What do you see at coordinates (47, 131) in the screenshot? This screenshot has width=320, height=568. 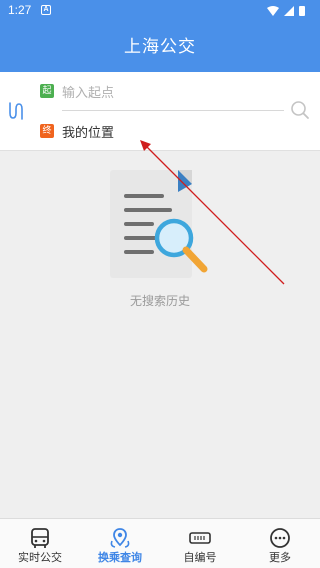 I see `end-badge: 终` at bounding box center [47, 131].